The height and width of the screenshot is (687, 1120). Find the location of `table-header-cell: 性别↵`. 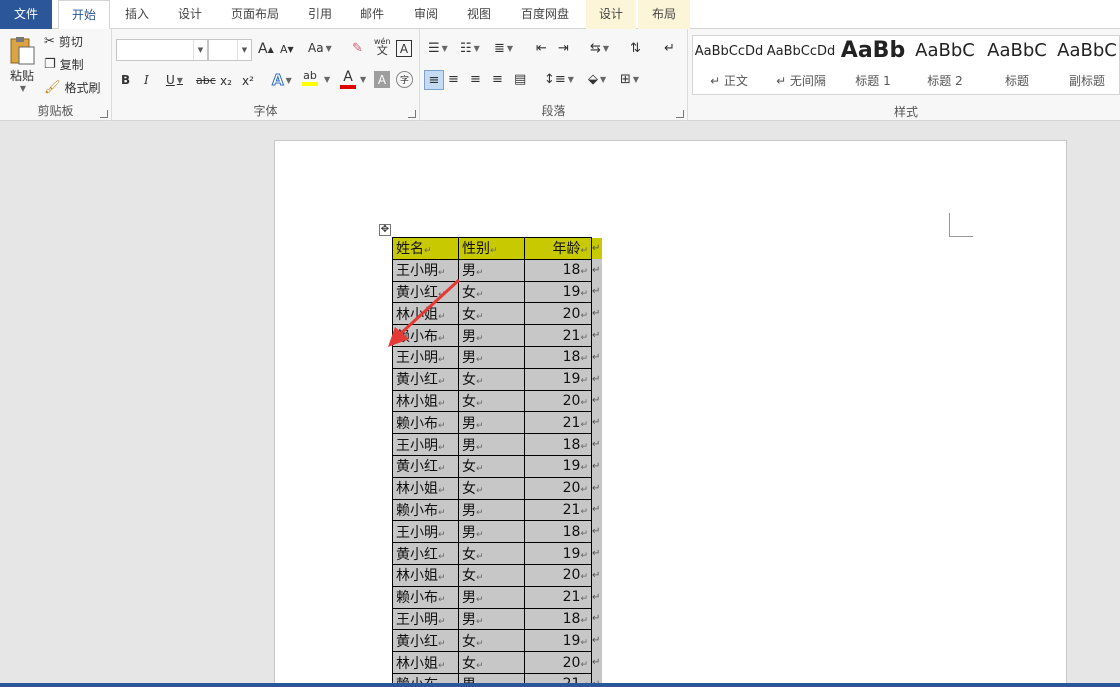

table-header-cell: 性别↵ is located at coordinates (491, 248).